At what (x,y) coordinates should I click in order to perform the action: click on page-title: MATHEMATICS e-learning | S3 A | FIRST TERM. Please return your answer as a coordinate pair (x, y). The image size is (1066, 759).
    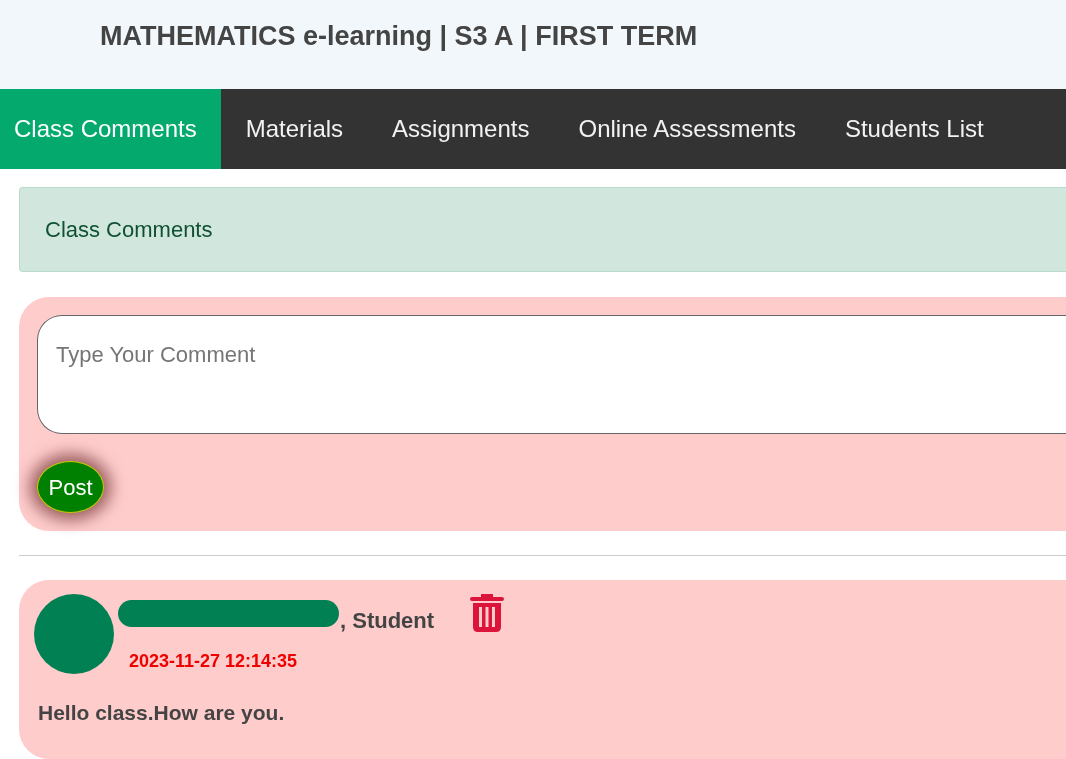
    Looking at the image, I should click on (399, 36).